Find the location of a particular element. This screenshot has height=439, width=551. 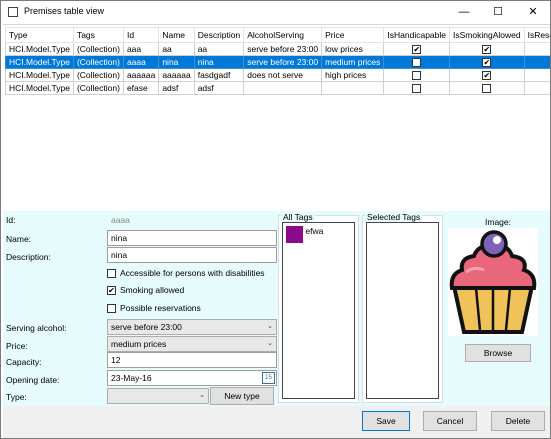

price-label: Price: is located at coordinates (17, 346).